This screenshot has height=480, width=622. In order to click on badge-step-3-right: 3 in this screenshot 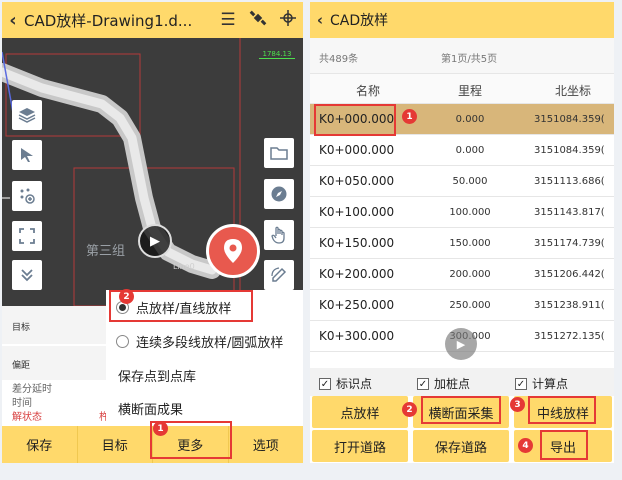, I will do `click(517, 404)`.